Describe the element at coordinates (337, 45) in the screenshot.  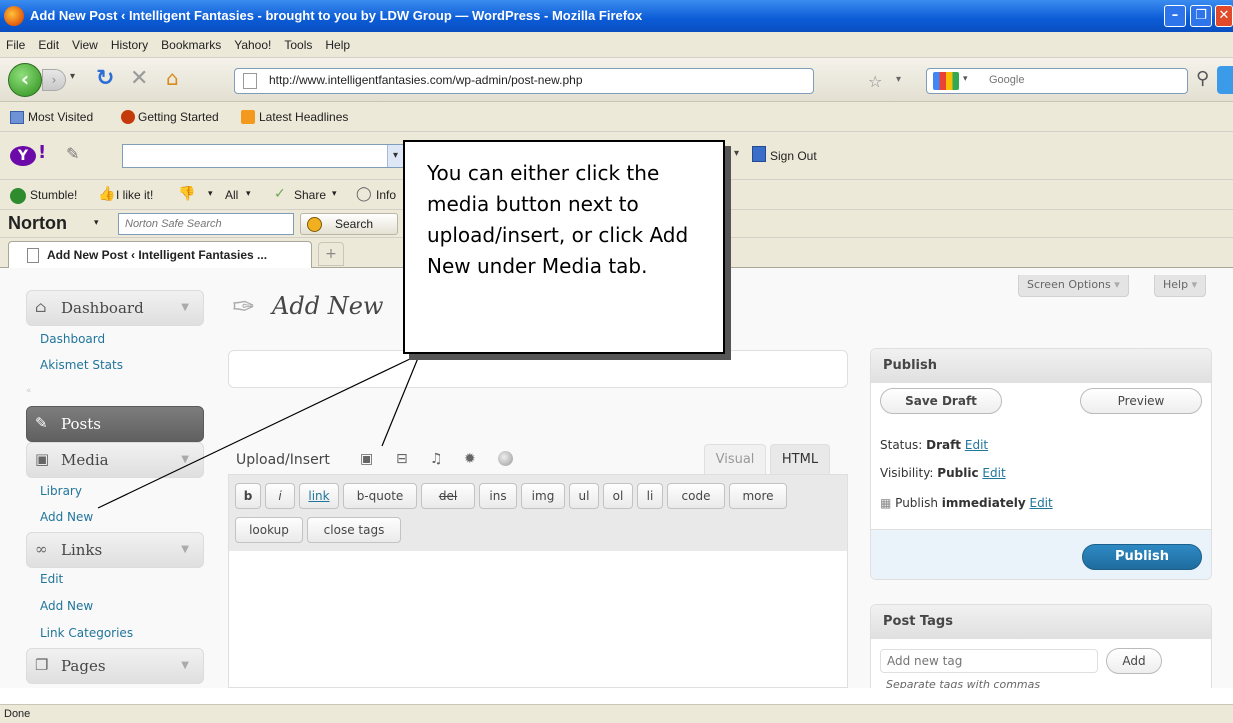
I see `menu-help: Help` at that location.